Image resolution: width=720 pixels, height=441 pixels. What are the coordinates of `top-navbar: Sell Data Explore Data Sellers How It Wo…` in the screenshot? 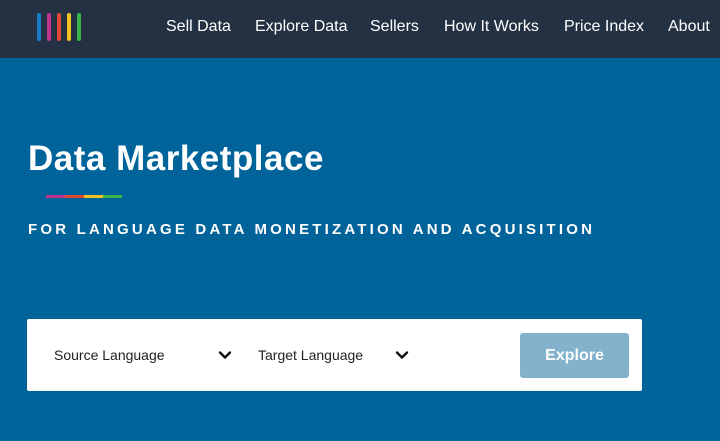 It's located at (360, 29).